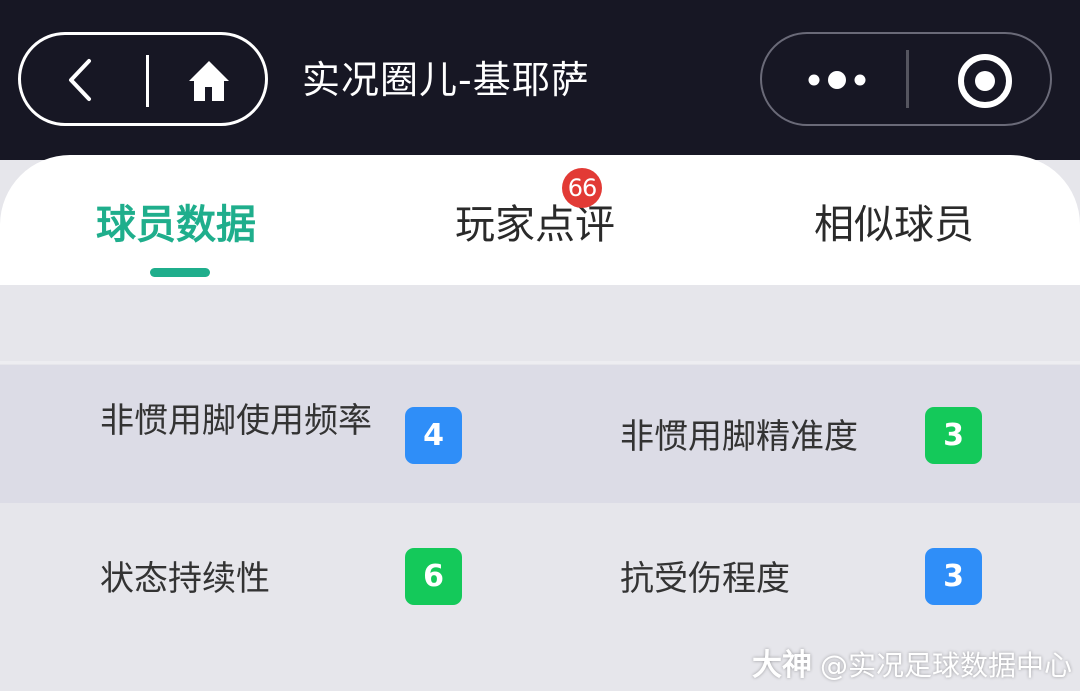 This screenshot has width=1080, height=691. What do you see at coordinates (894, 225) in the screenshot?
I see `tab-similar-players: 相似球员` at bounding box center [894, 225].